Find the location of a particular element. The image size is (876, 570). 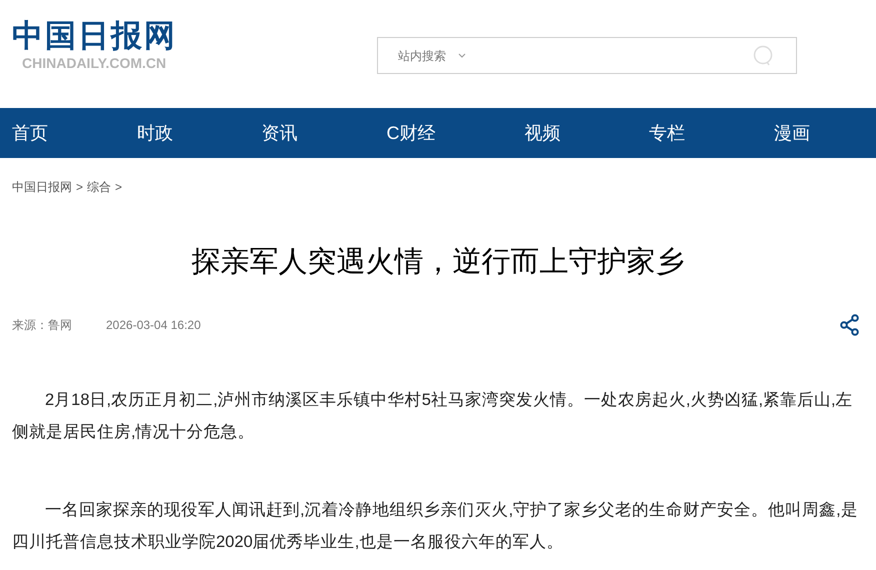

logo-wordmark: 中国日报网 is located at coordinates (94, 36).